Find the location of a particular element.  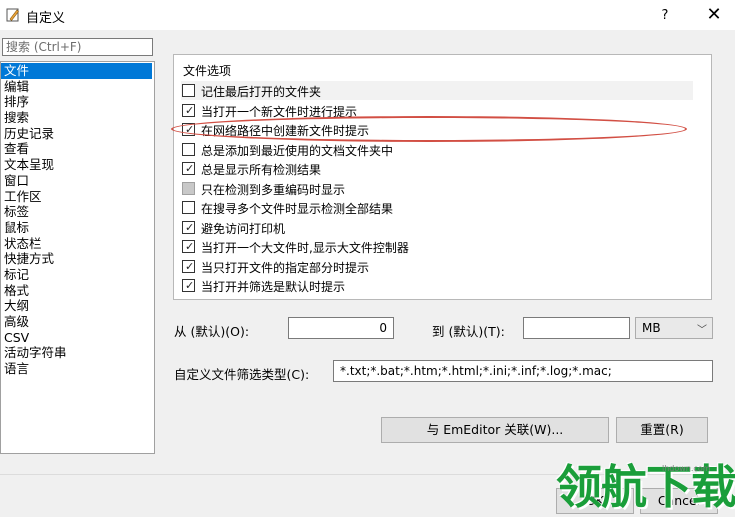

option-label: 总是添加到最近使用的文档文件夹中 is located at coordinates (297, 150).